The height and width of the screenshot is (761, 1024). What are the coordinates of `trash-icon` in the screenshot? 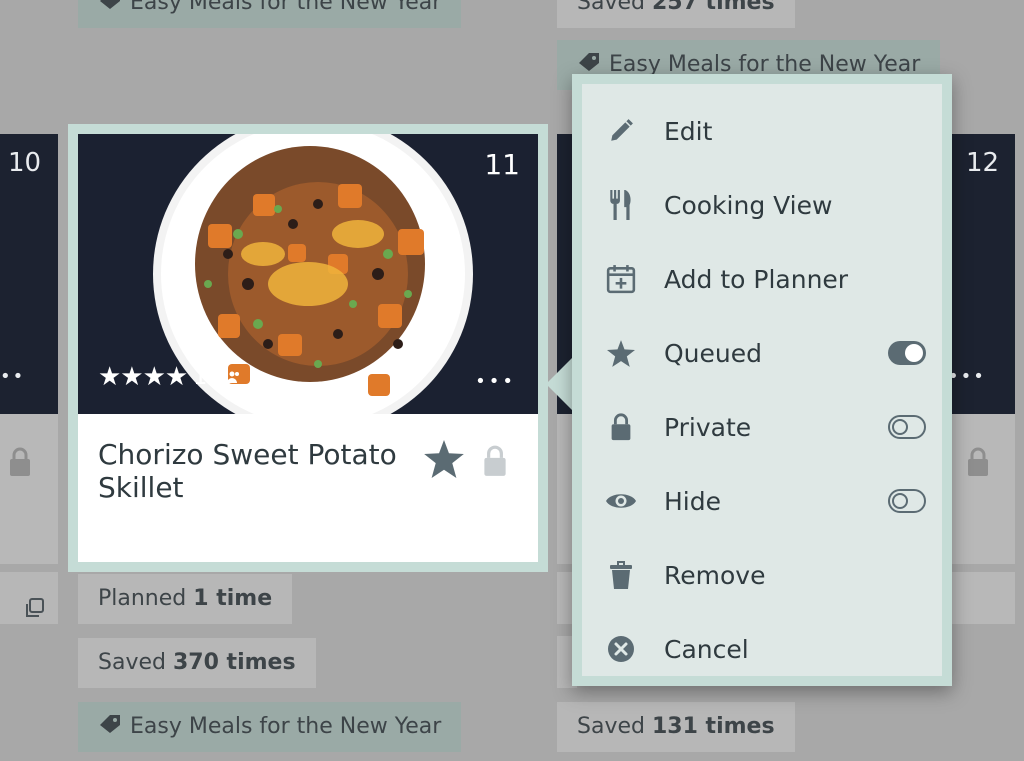 It's located at (621, 575).